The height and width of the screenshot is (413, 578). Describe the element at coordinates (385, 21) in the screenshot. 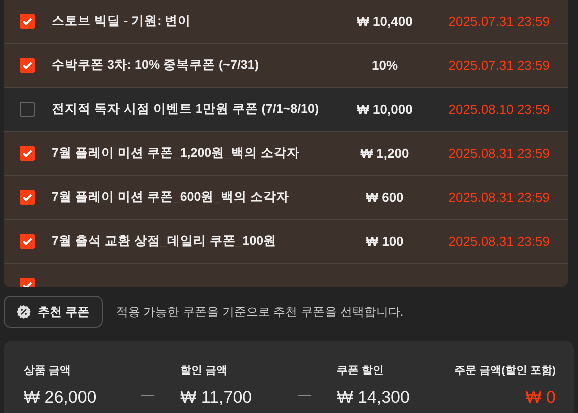

I see `discount-amount: ₩ 10,400` at that location.